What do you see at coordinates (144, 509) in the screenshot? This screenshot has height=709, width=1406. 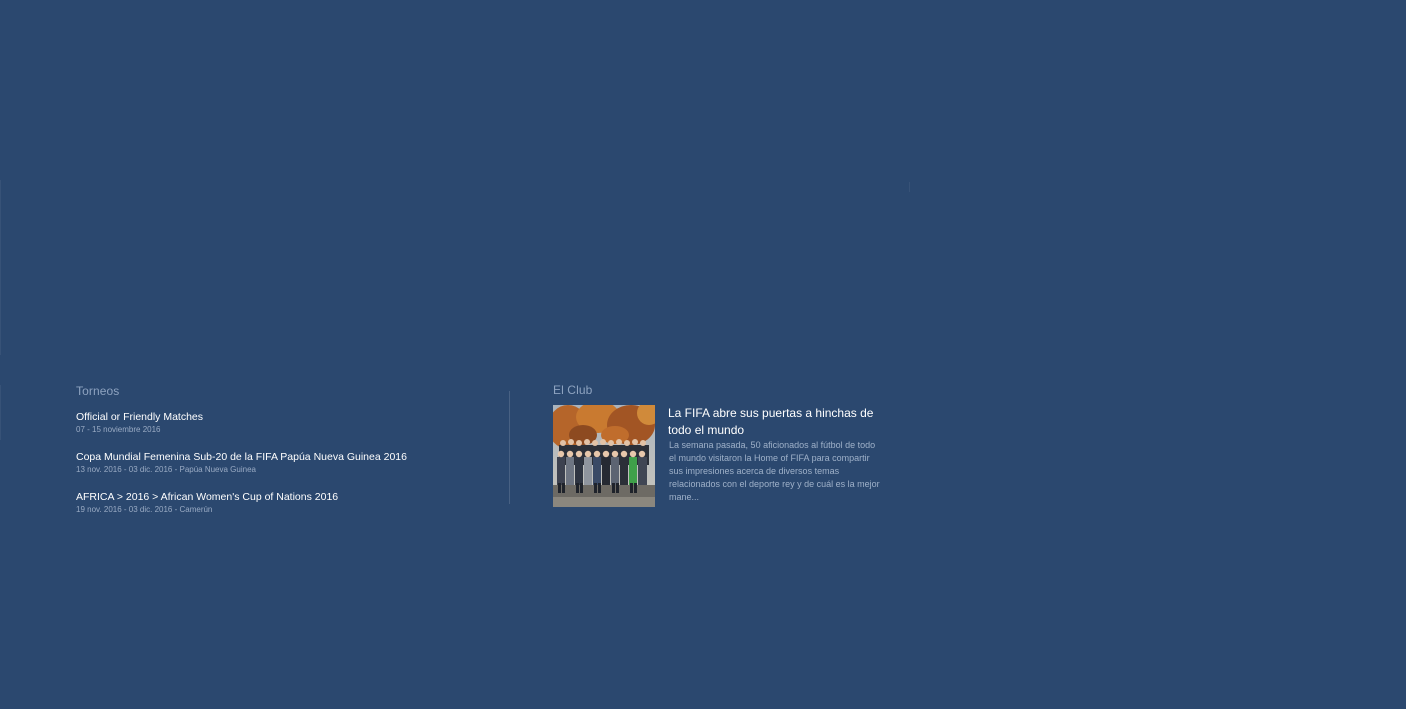 I see `tournament-meta: 19 nov. 2016 - 03 dic. 2016 - Camerún` at bounding box center [144, 509].